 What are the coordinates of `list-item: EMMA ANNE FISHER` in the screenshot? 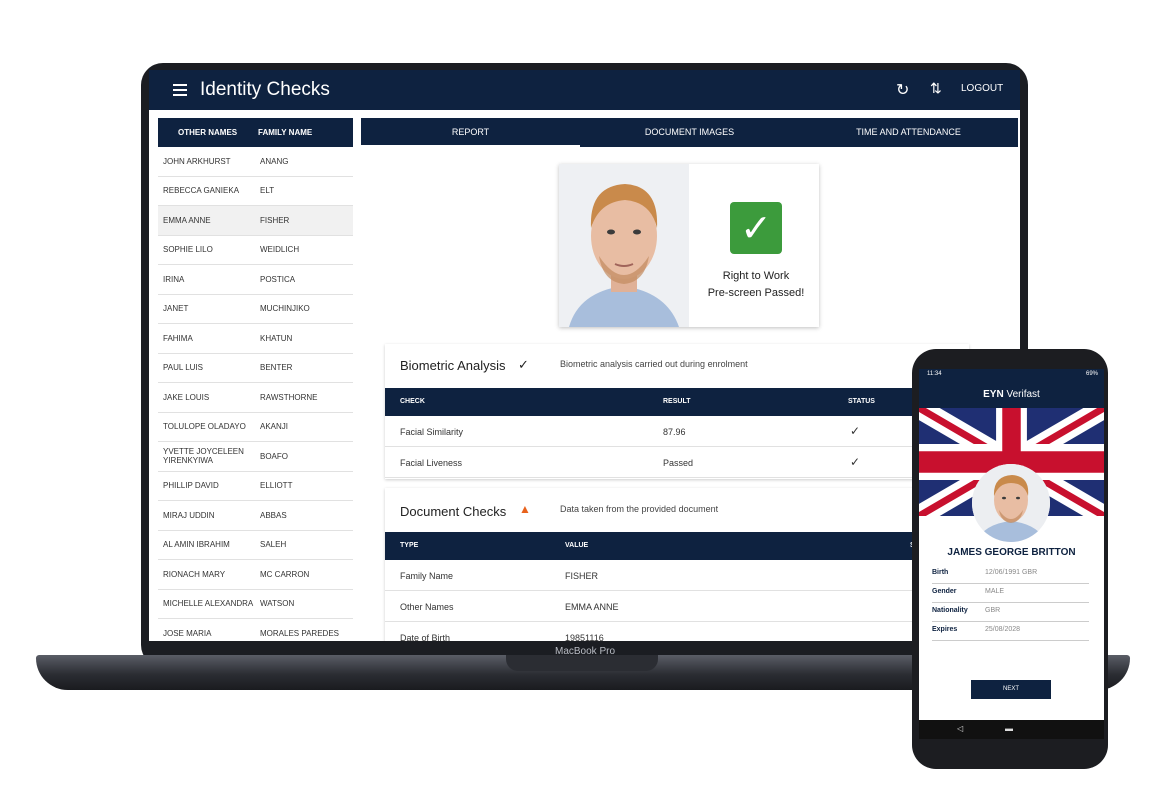 It's located at (255, 221).